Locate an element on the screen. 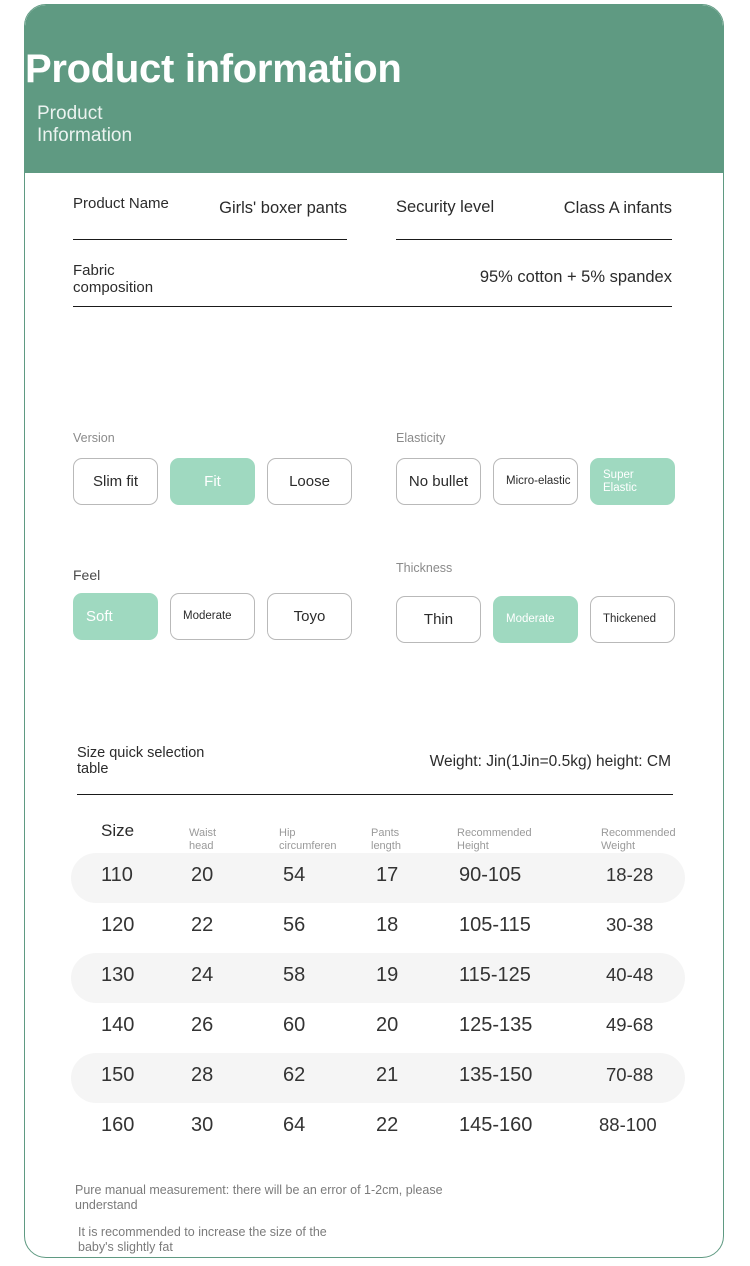 This screenshot has height=1266, width=750. security-level-value: Class A infants is located at coordinates (617, 208).